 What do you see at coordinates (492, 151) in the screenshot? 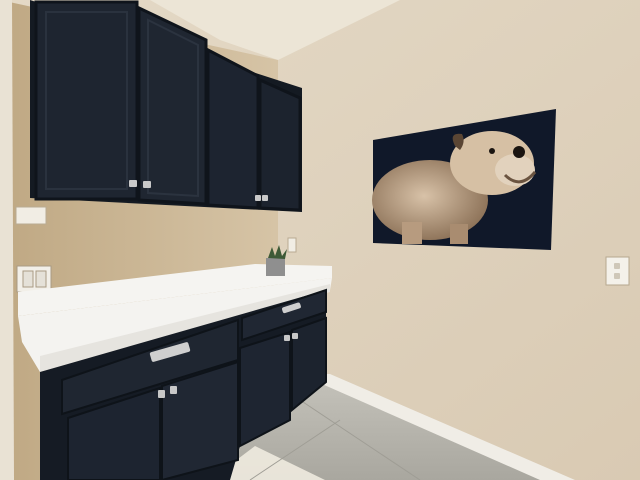
I see `bulldog-eye` at bounding box center [492, 151].